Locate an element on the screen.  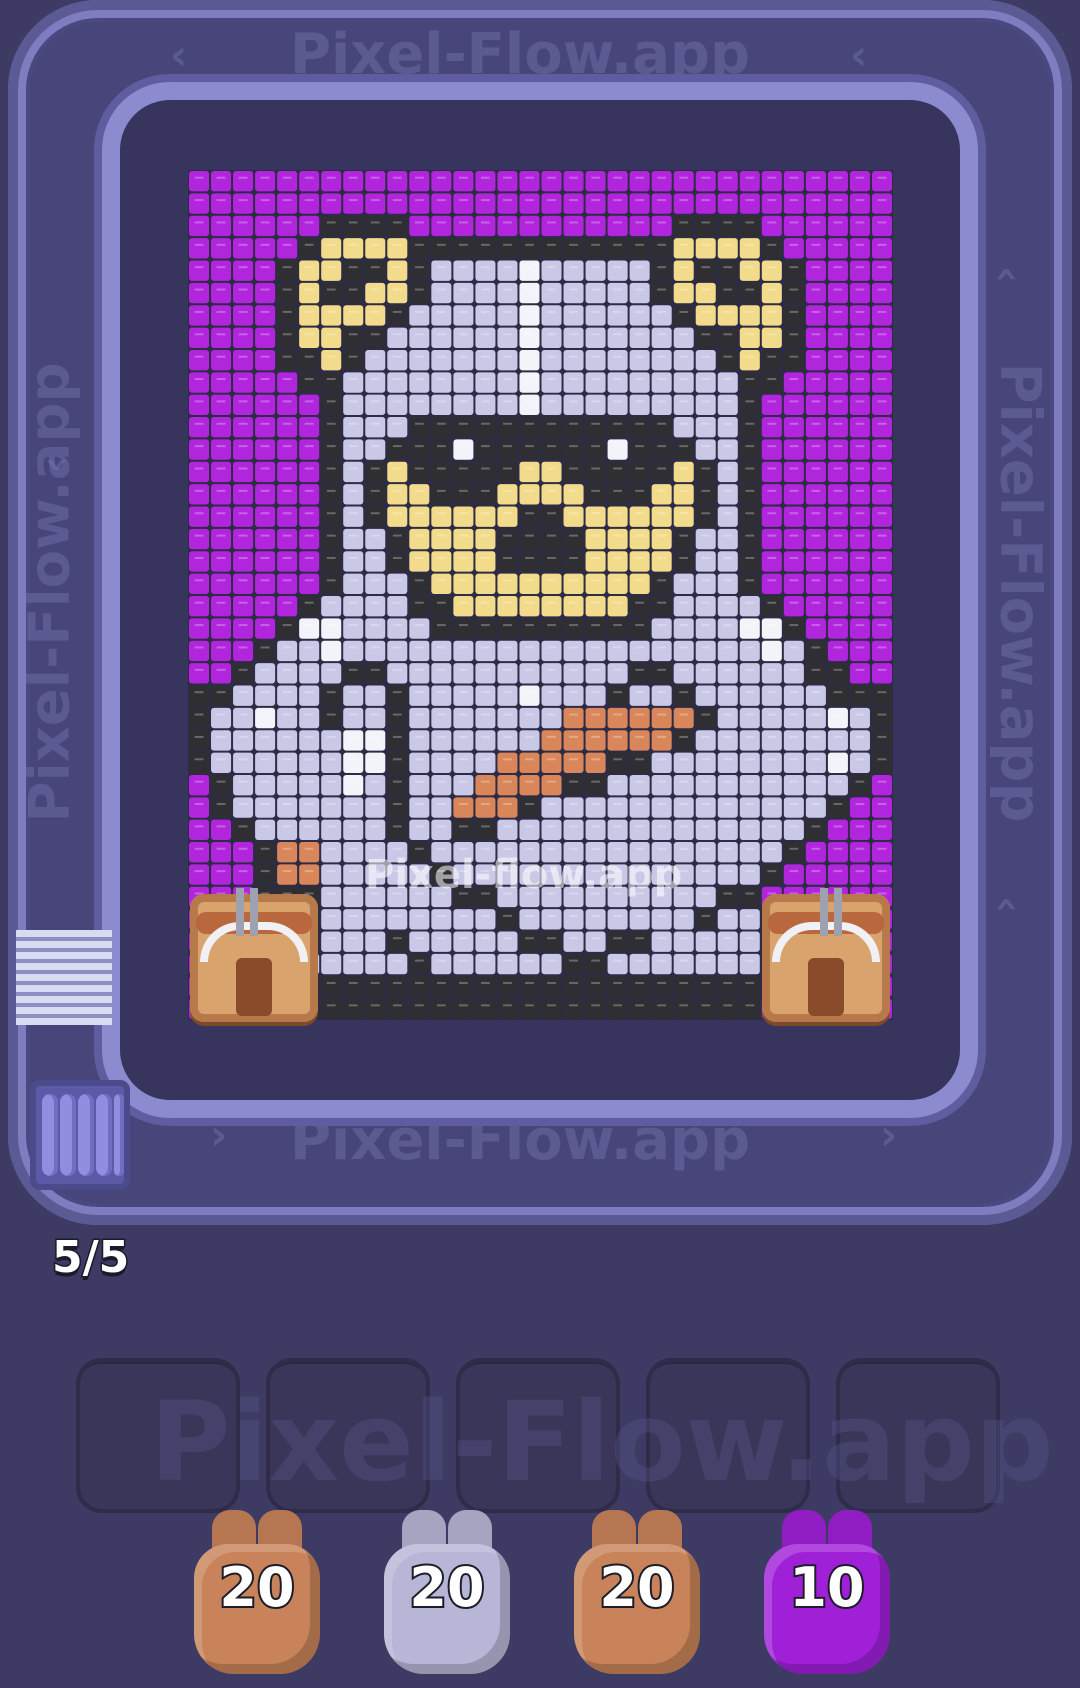
shooter-ammo-count: 10 is located at coordinates (826, 1587).